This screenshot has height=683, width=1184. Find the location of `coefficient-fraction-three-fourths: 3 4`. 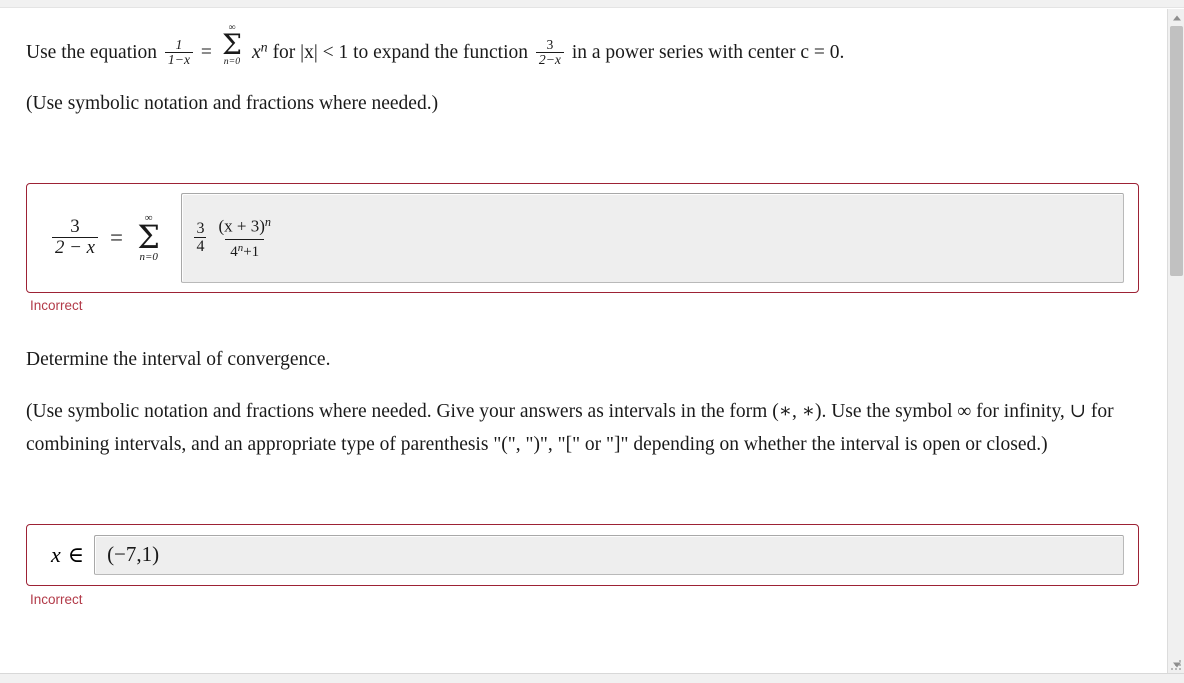

coefficient-fraction-three-fourths: 3 4 is located at coordinates (200, 238).